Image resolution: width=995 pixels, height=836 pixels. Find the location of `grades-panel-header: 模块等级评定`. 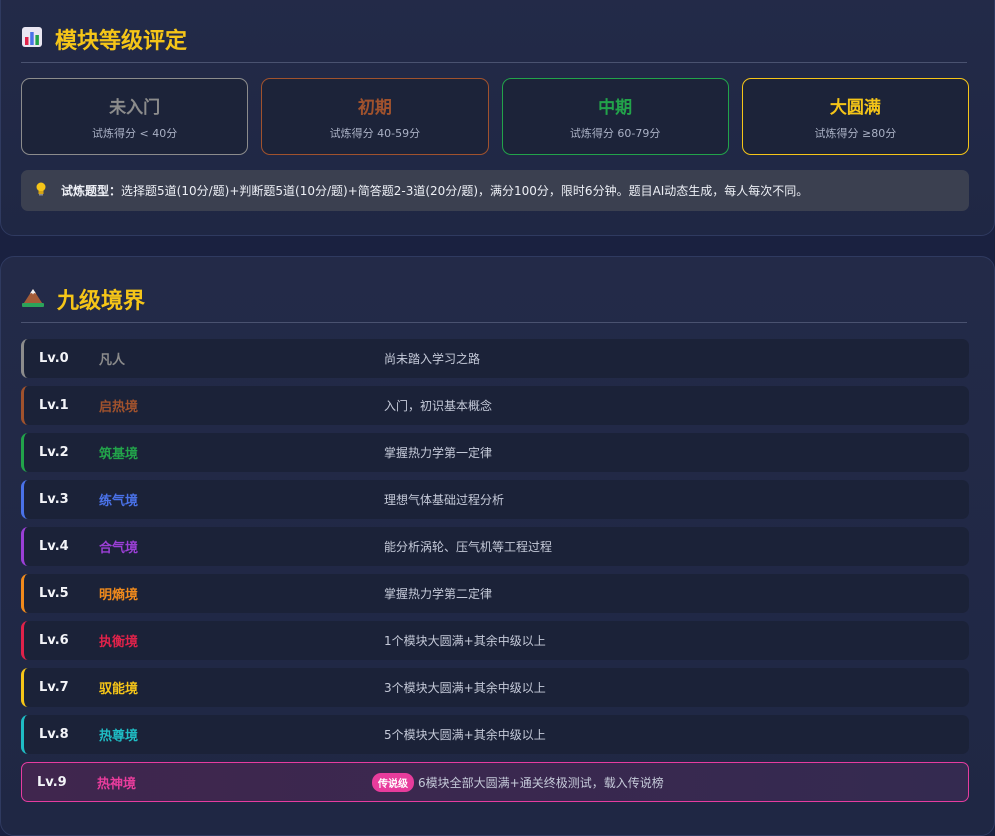

grades-panel-header: 模块等级评定 is located at coordinates (104, 39).